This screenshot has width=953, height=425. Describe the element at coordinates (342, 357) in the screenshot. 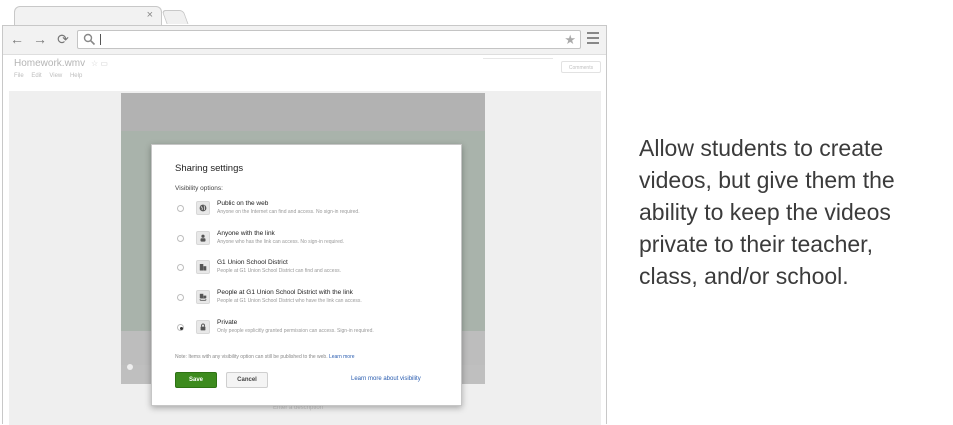

I see `learn-more-link: Learn more` at that location.